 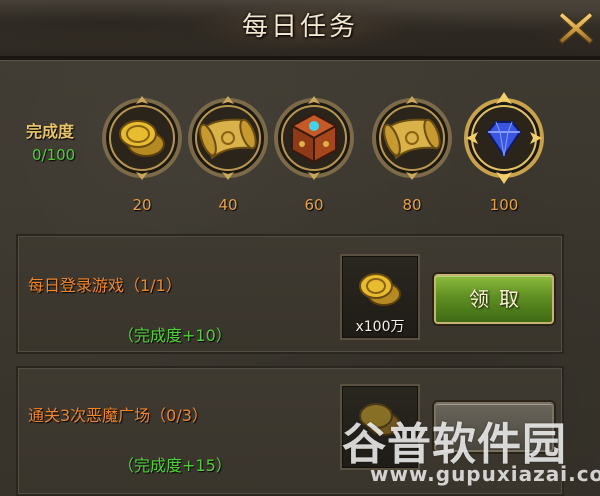 I want to click on reward-item-slot: x100万, so click(x=380, y=297).